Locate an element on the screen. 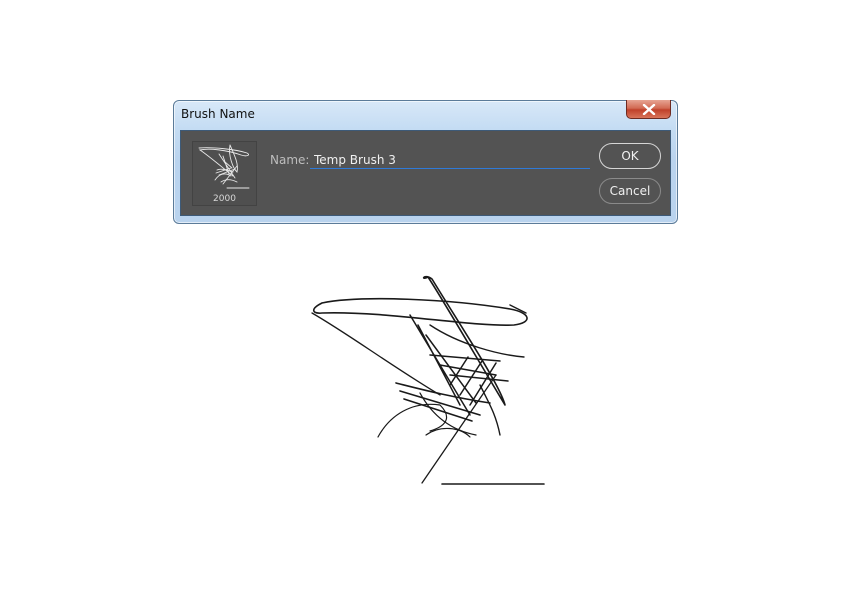  cancel-button: Cancel is located at coordinates (630, 191).